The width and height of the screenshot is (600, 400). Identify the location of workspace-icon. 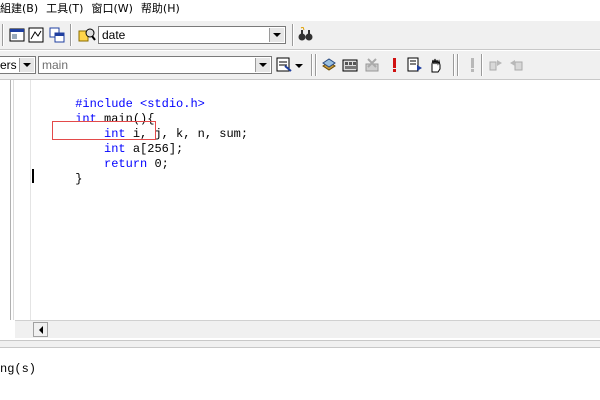
(17, 35).